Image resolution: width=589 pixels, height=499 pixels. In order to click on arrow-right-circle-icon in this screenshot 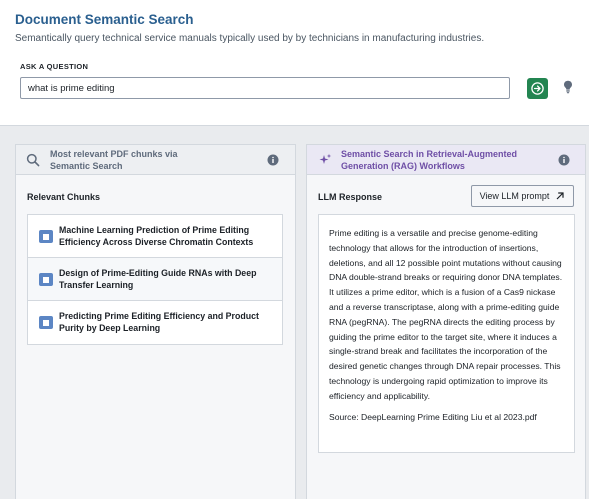, I will do `click(537, 88)`.